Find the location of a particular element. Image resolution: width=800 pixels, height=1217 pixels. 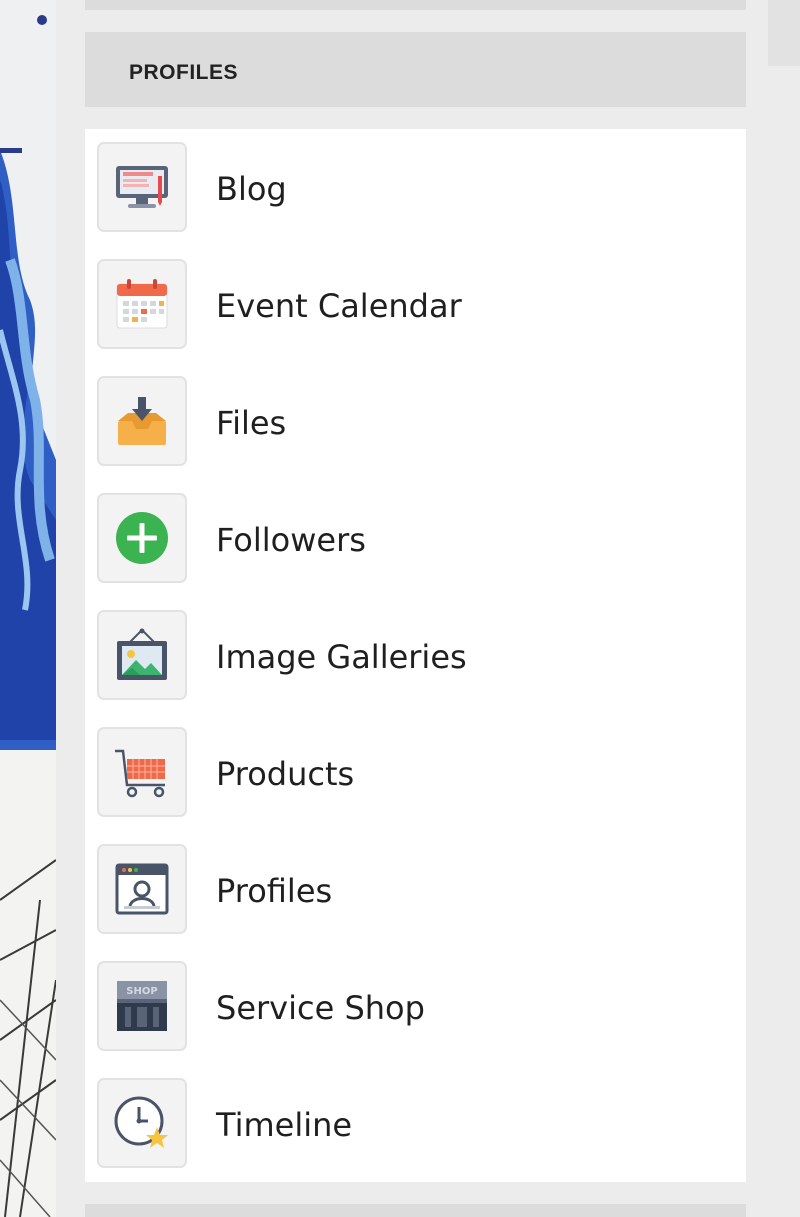

calendar-icon is located at coordinates (142, 304).